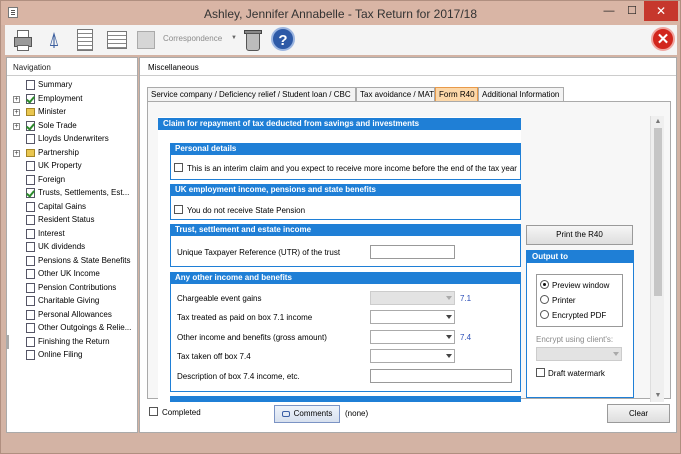  What do you see at coordinates (117, 40) in the screenshot?
I see `spreadsheet-icon` at bounding box center [117, 40].